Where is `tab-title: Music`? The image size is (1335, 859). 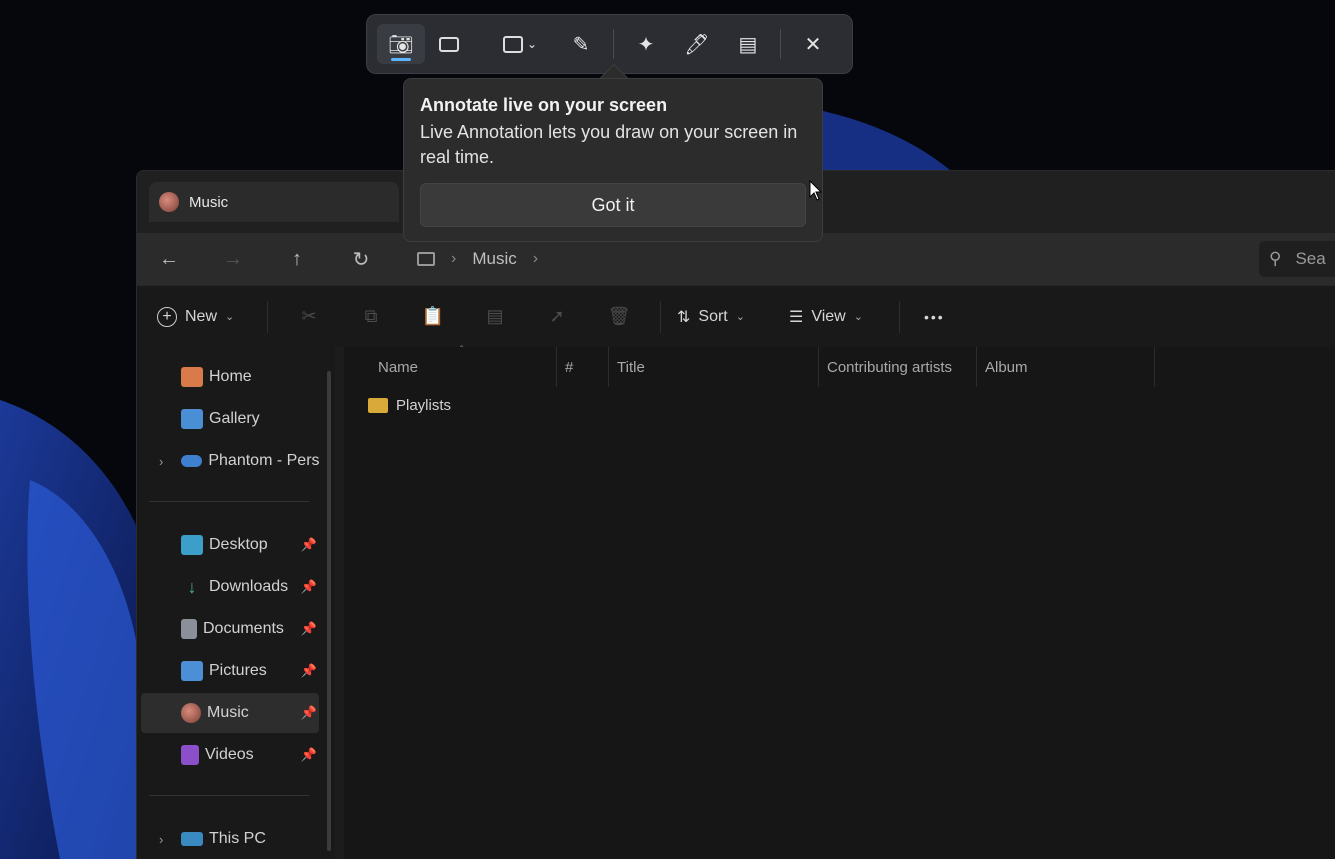
tab-title: Music is located at coordinates (209, 202).